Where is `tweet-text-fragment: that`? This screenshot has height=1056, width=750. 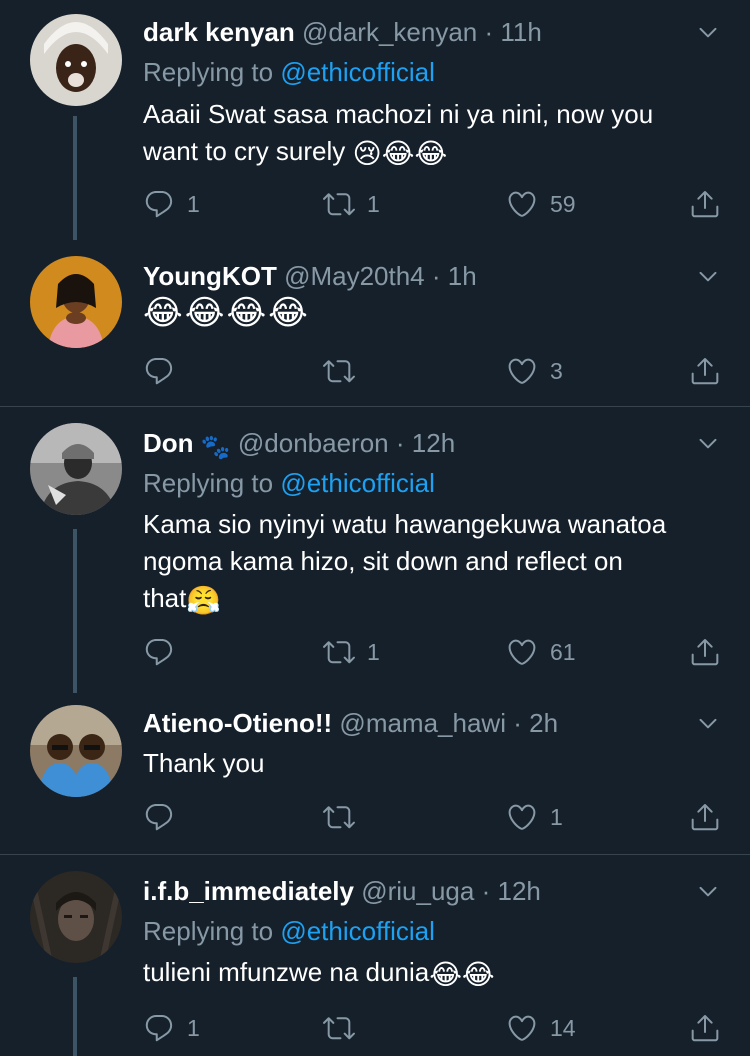 tweet-text-fragment: that is located at coordinates (165, 598).